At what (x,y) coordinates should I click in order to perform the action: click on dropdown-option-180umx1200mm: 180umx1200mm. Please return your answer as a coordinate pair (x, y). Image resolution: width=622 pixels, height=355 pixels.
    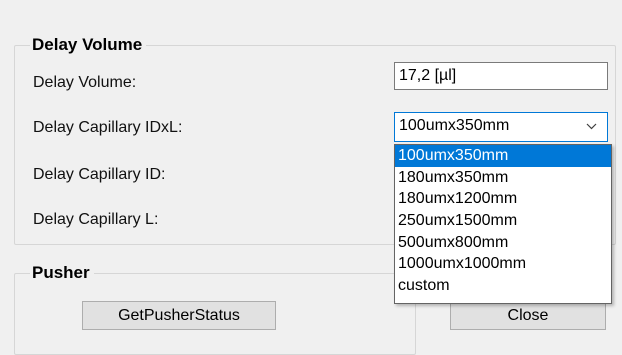
    Looking at the image, I should click on (503, 199).